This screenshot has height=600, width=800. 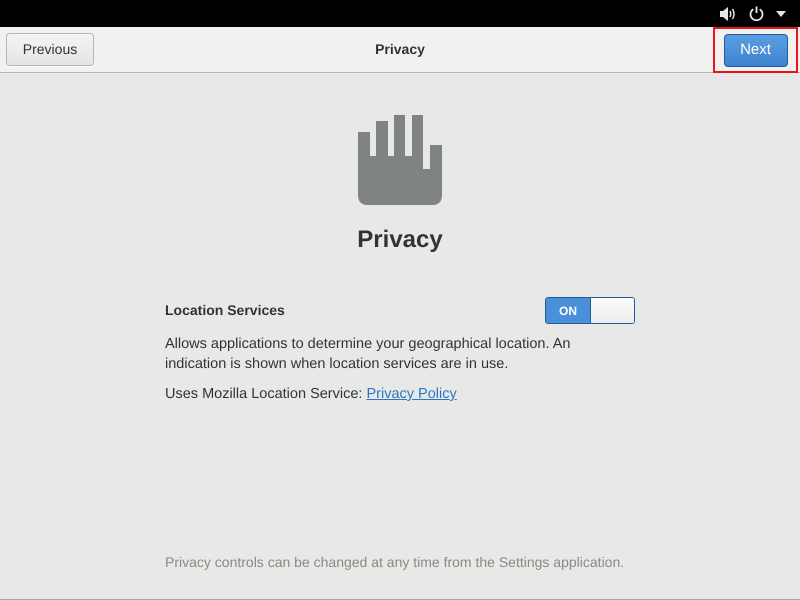 I want to click on next-button: Next, so click(x=756, y=50).